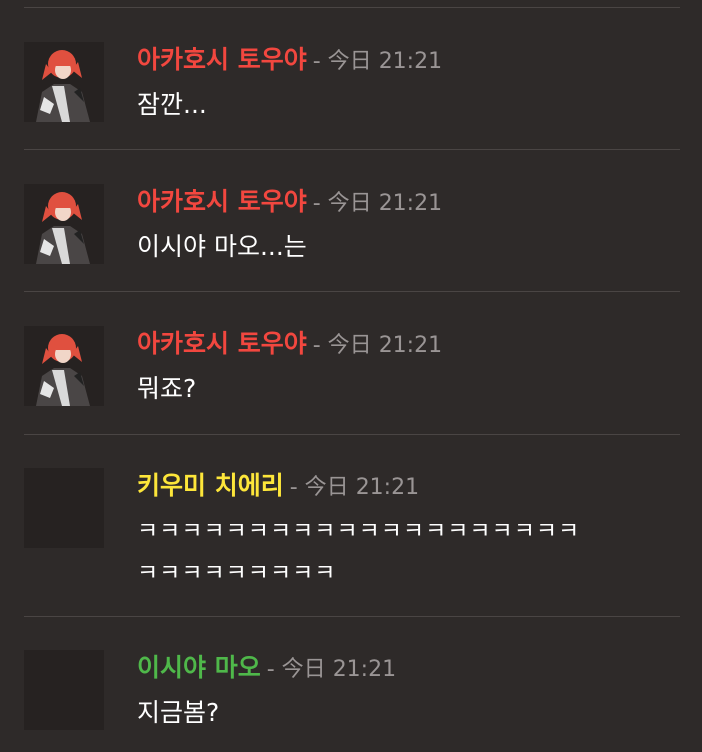 The width and height of the screenshot is (702, 752). What do you see at coordinates (178, 712) in the screenshot?
I see `message-text: 지금봄?` at bounding box center [178, 712].